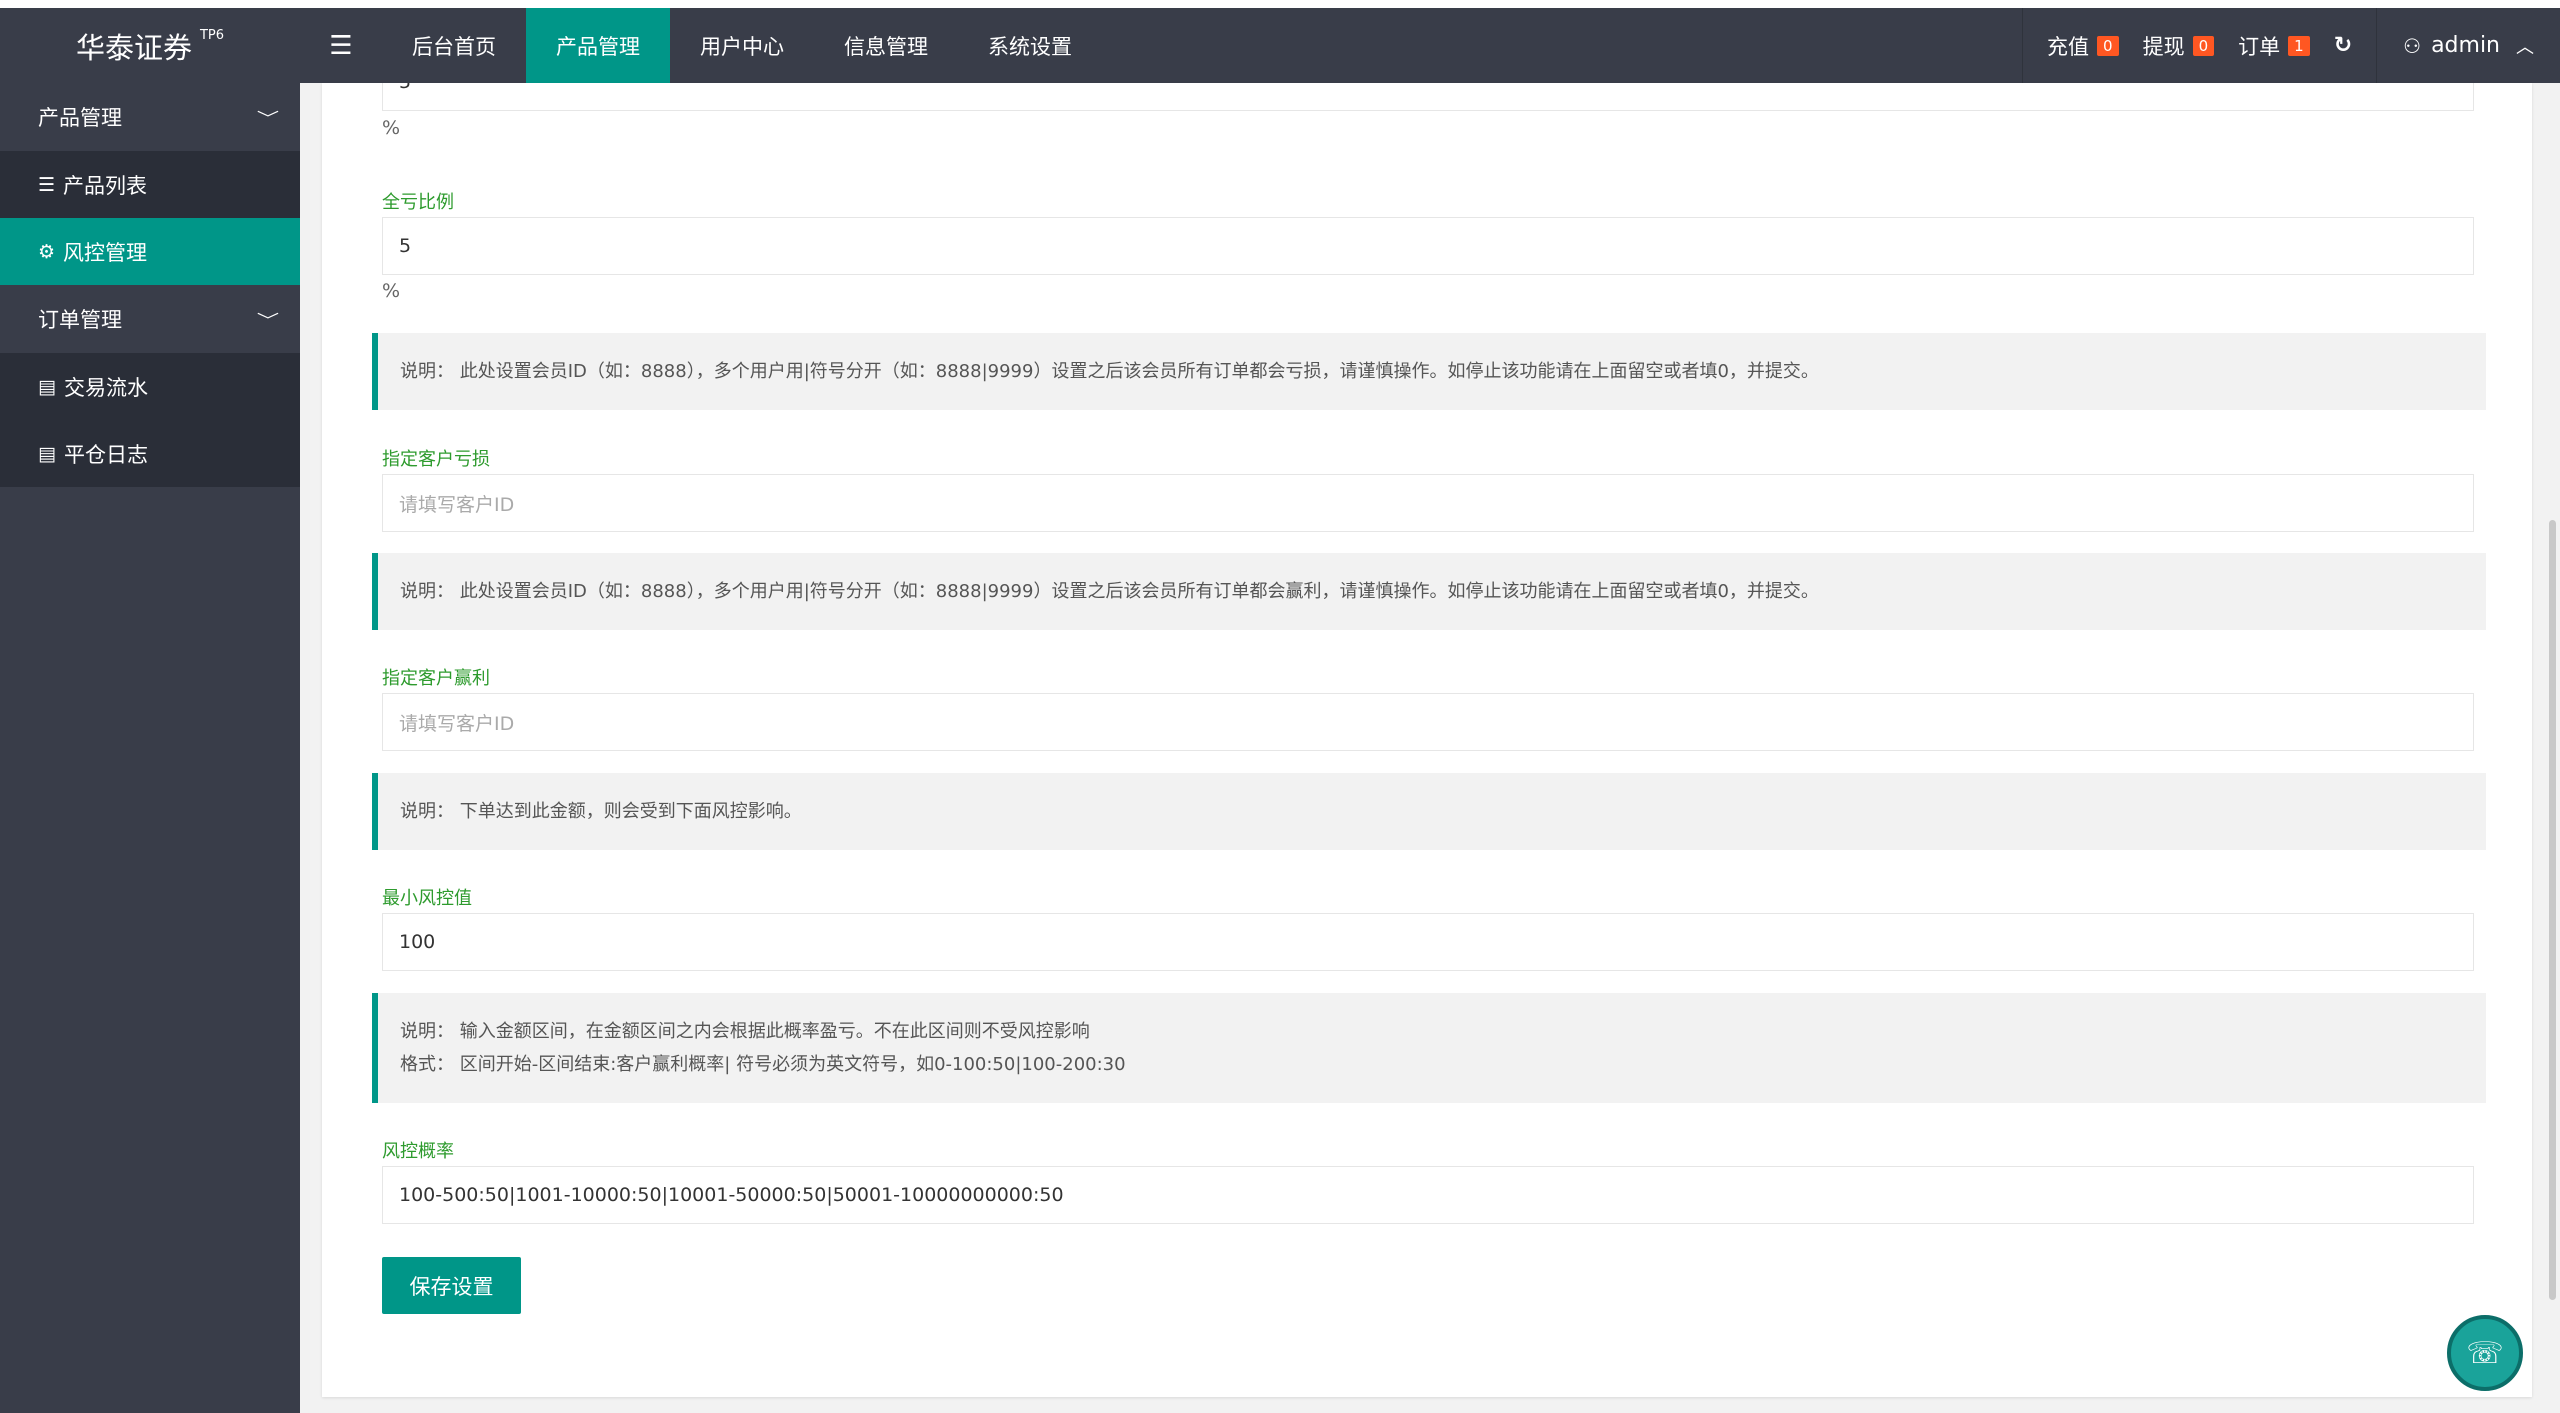 The image size is (2560, 1413). What do you see at coordinates (1428, 503) in the screenshot?
I see `loss-customer-input: 请填写客户ID` at bounding box center [1428, 503].